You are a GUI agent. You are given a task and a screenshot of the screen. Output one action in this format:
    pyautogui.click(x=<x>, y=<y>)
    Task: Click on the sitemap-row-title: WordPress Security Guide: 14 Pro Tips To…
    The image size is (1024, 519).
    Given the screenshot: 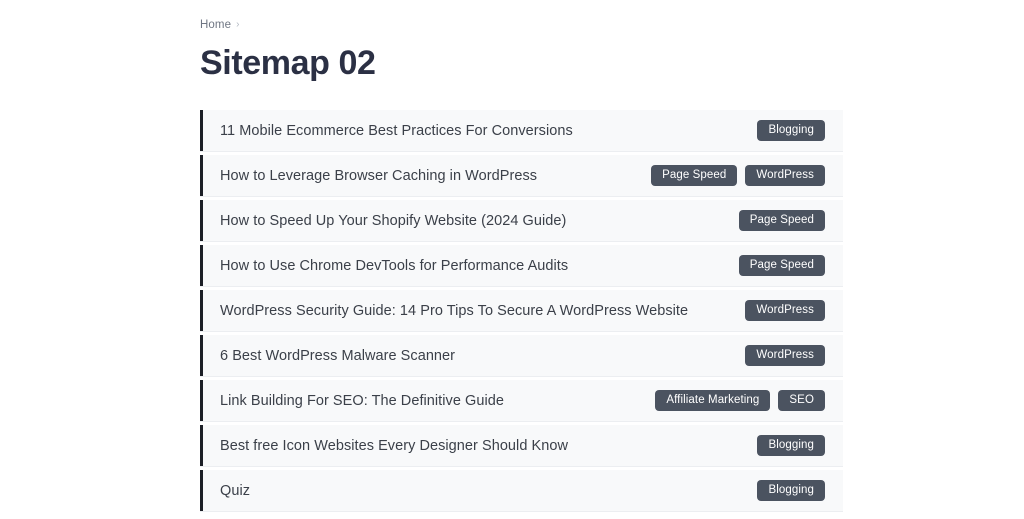 What is the action you would take?
    pyautogui.click(x=454, y=310)
    